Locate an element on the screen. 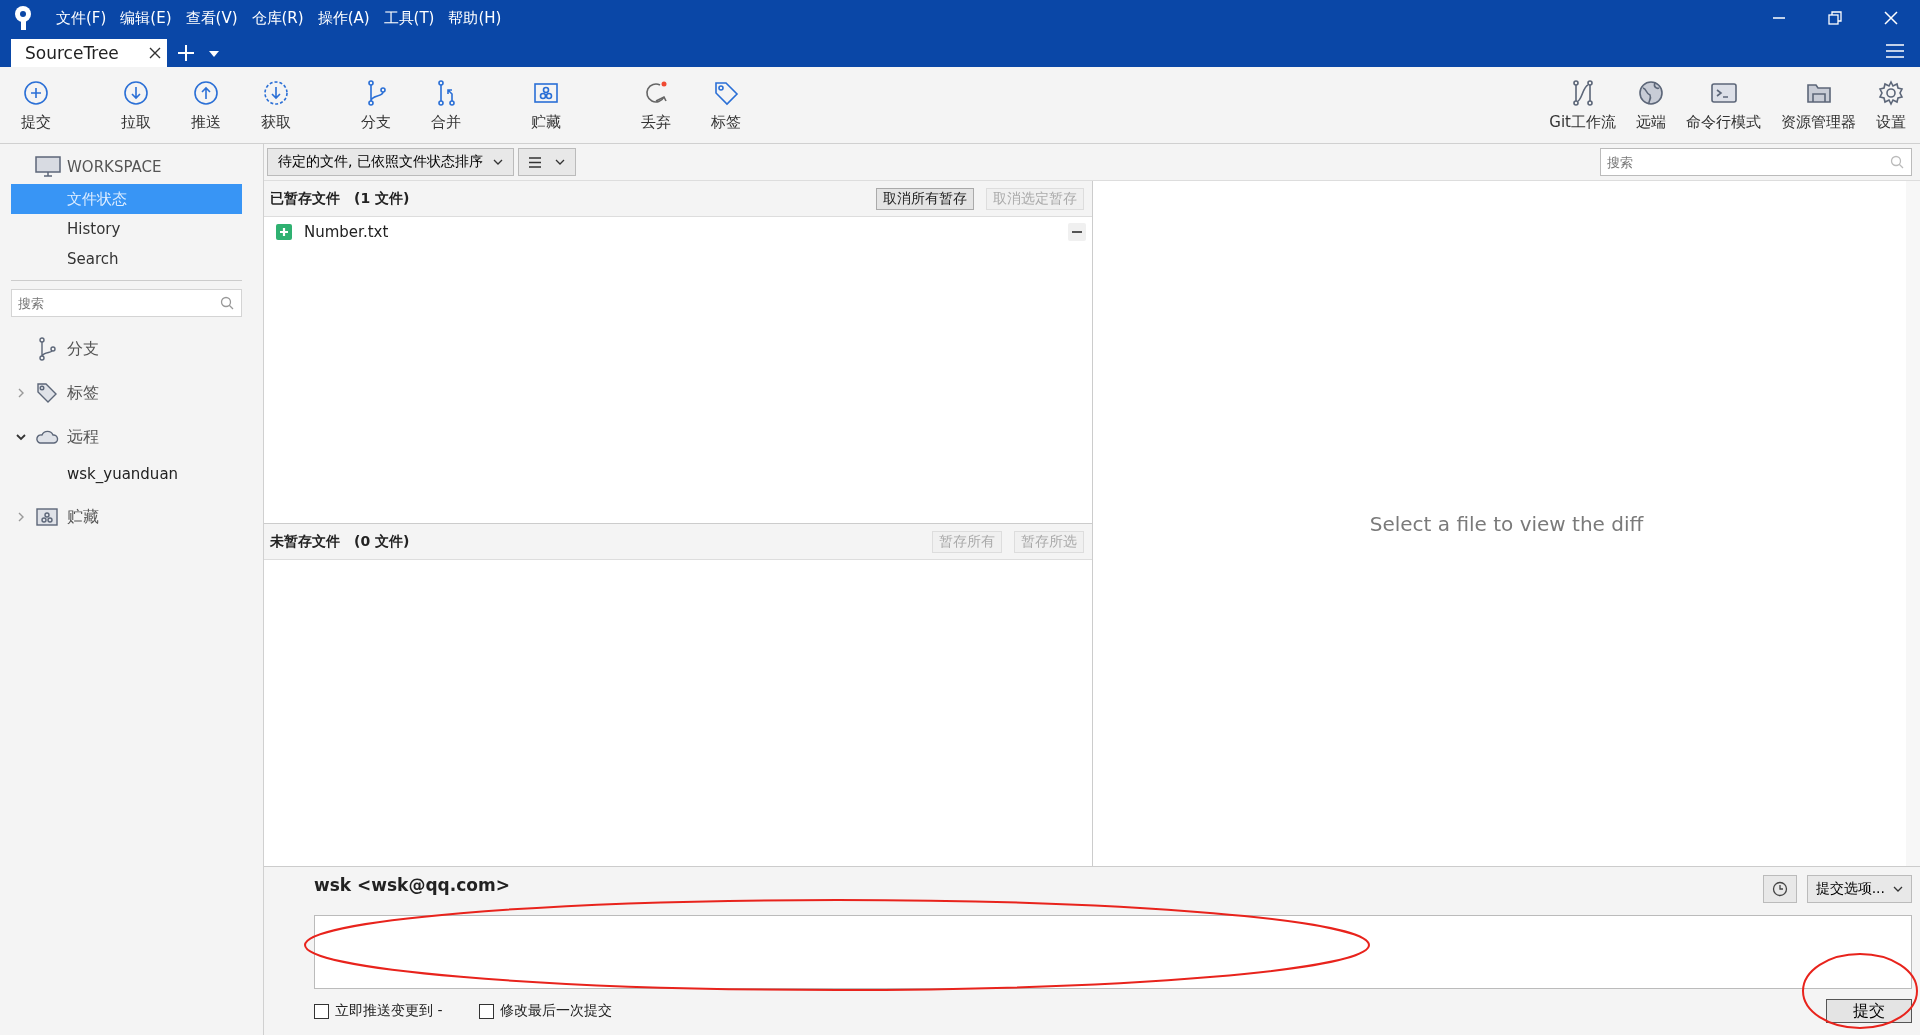  history-button is located at coordinates (1779, 889).